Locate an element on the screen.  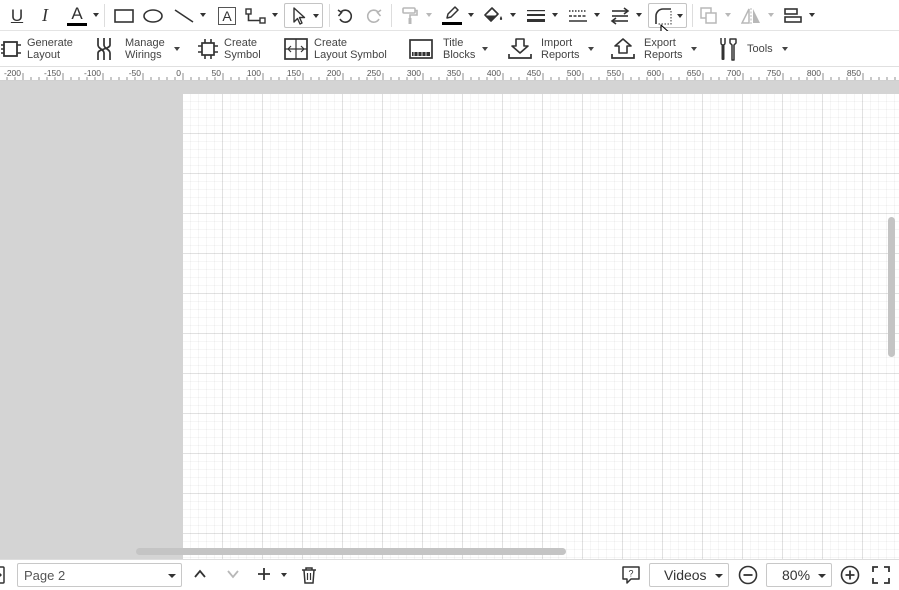
horizontal-scrollbar is located at coordinates (351, 551).